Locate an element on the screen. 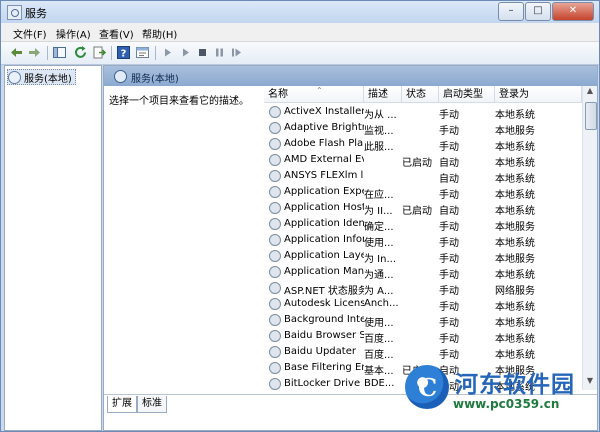 The image size is (600, 432). table-row: ActiveX Installer ...为从 ... 手动 本地系统 is located at coordinates (424, 112).